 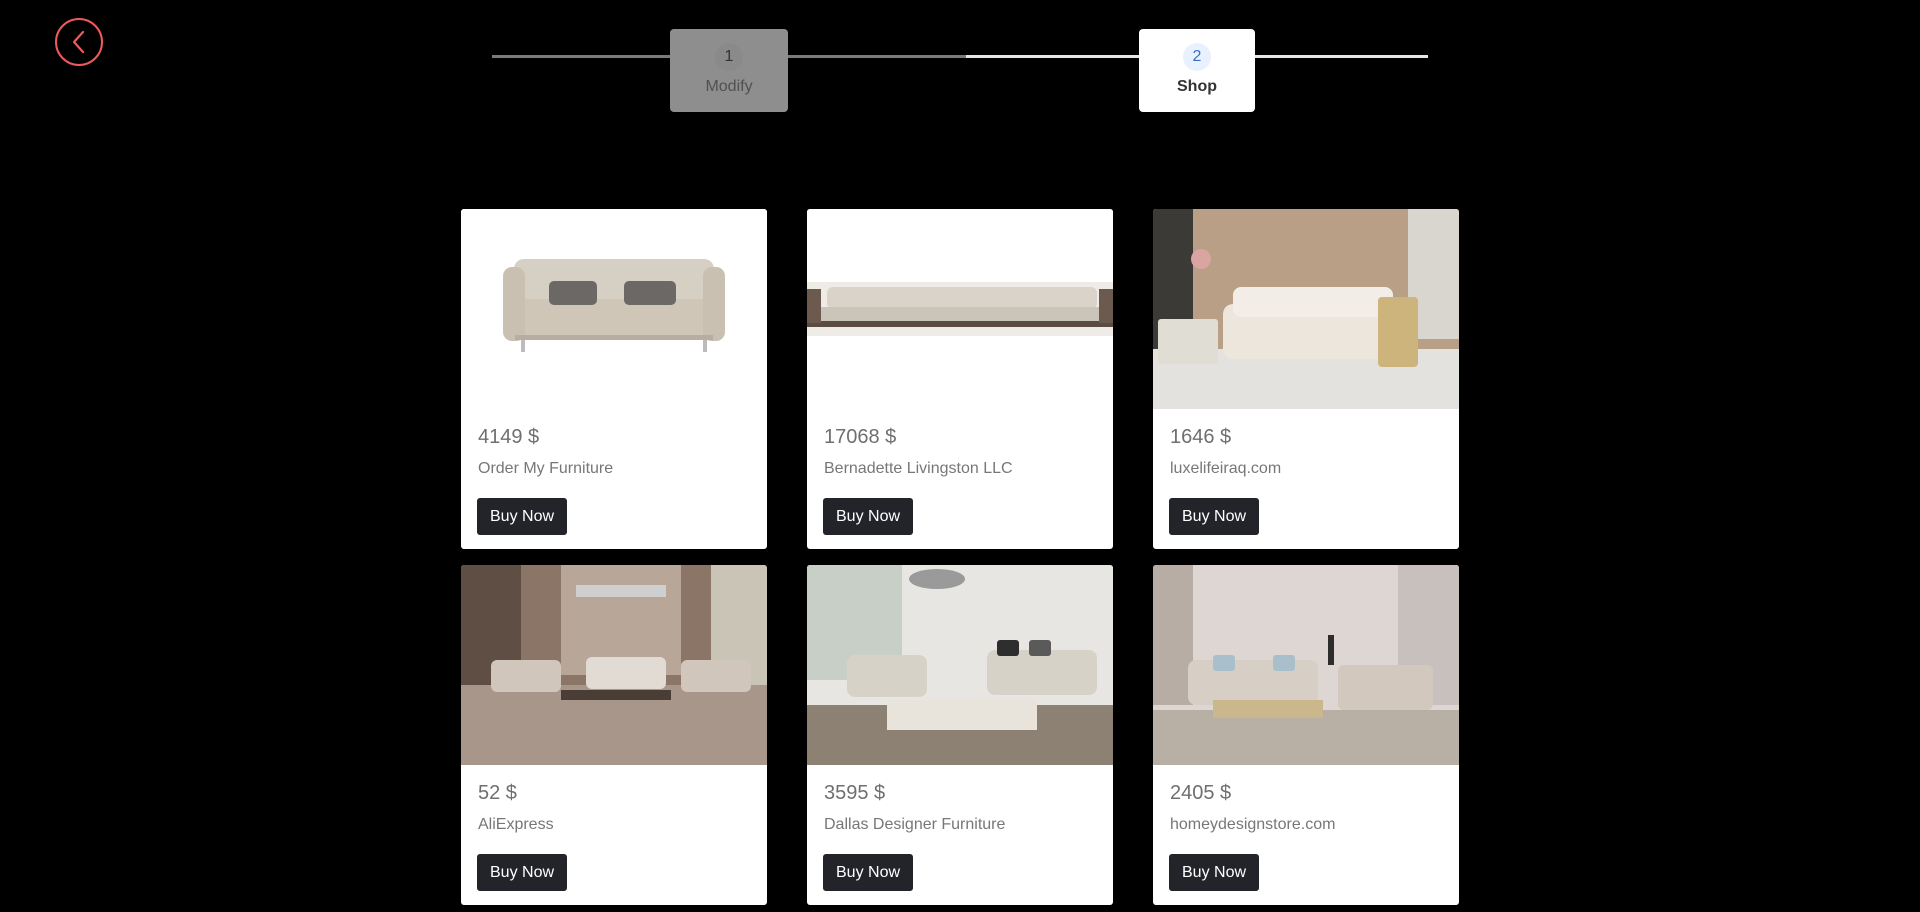 What do you see at coordinates (546, 468) in the screenshot?
I see `product-seller: Order My Furniture` at bounding box center [546, 468].